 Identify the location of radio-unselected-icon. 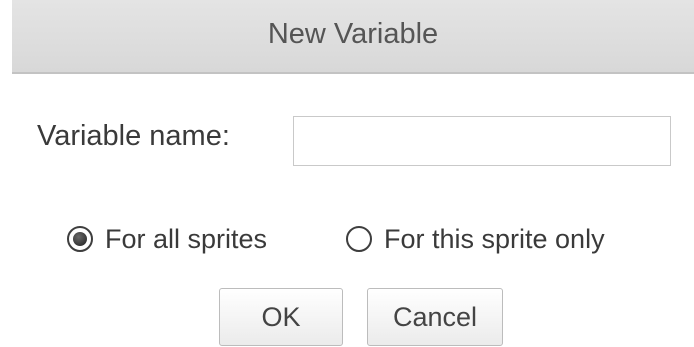
(359, 239).